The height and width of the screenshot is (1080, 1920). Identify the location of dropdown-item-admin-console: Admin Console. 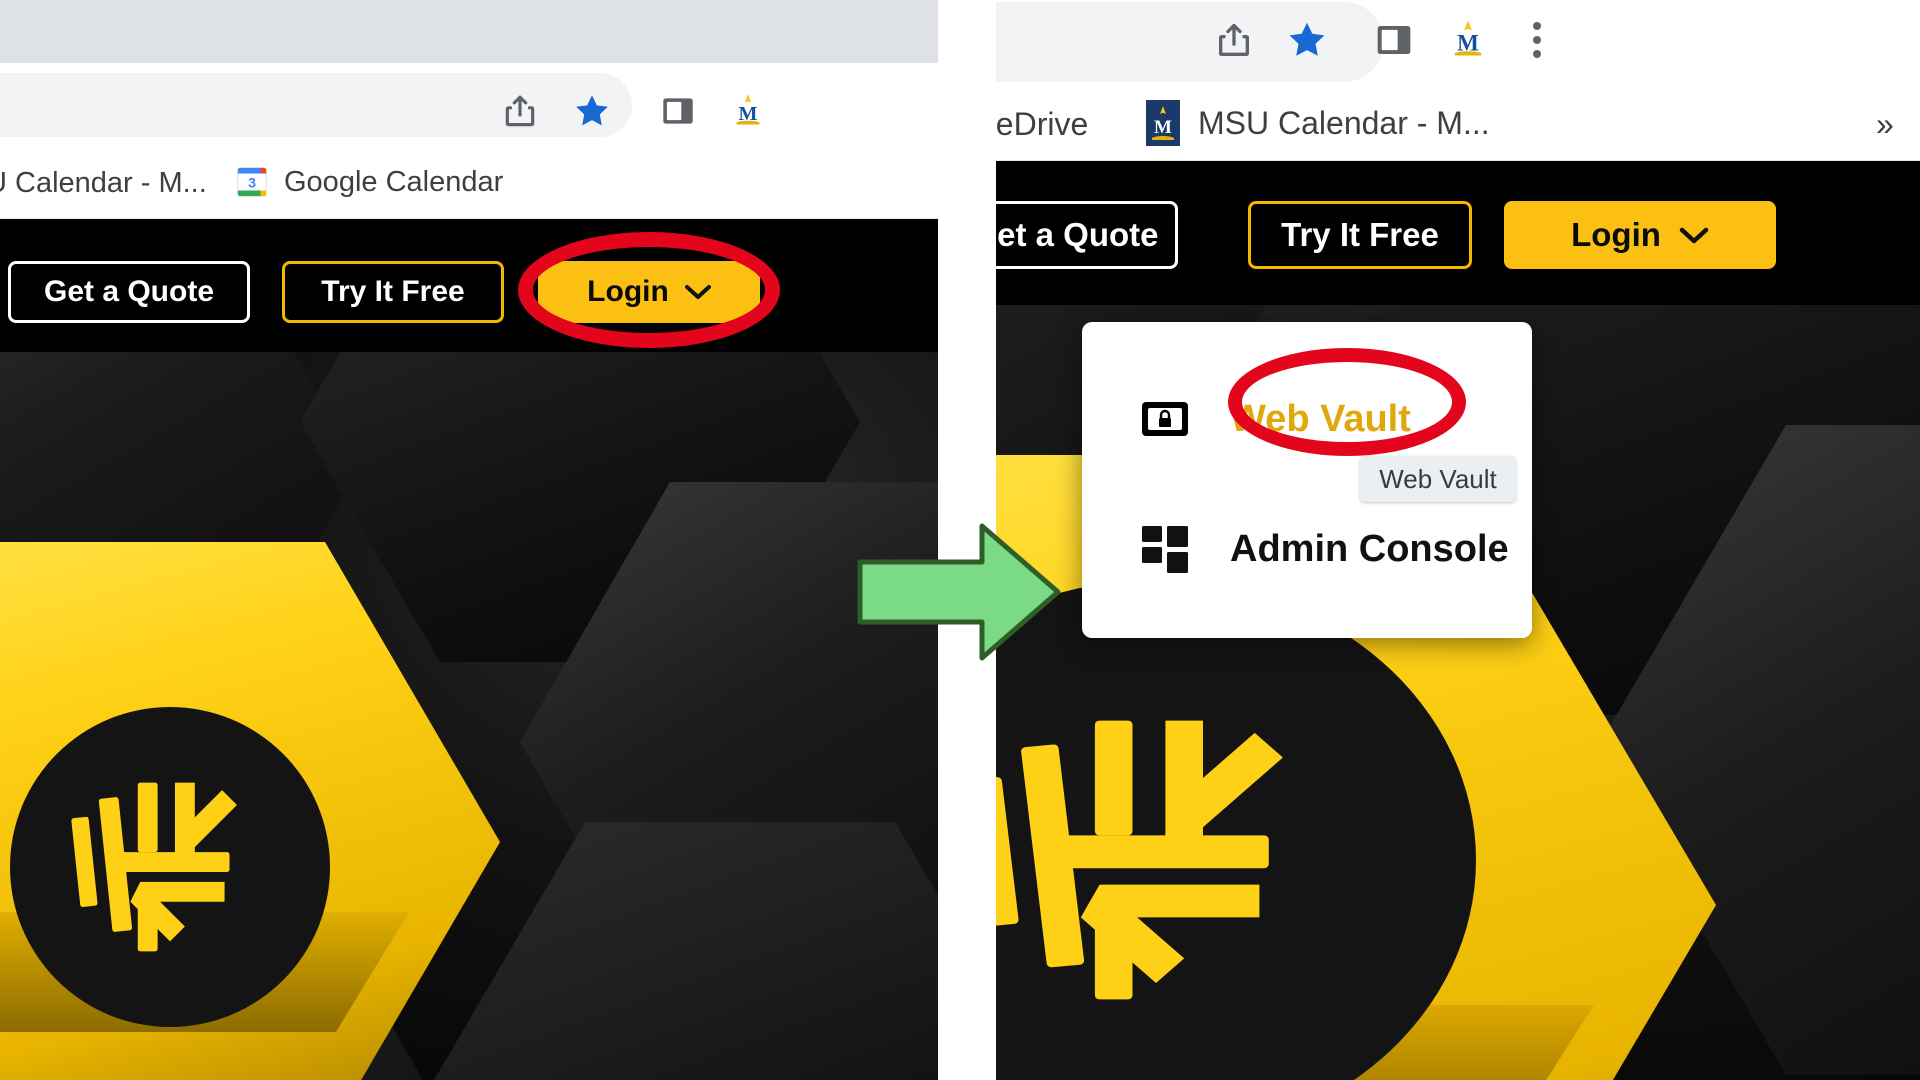
(1323, 549).